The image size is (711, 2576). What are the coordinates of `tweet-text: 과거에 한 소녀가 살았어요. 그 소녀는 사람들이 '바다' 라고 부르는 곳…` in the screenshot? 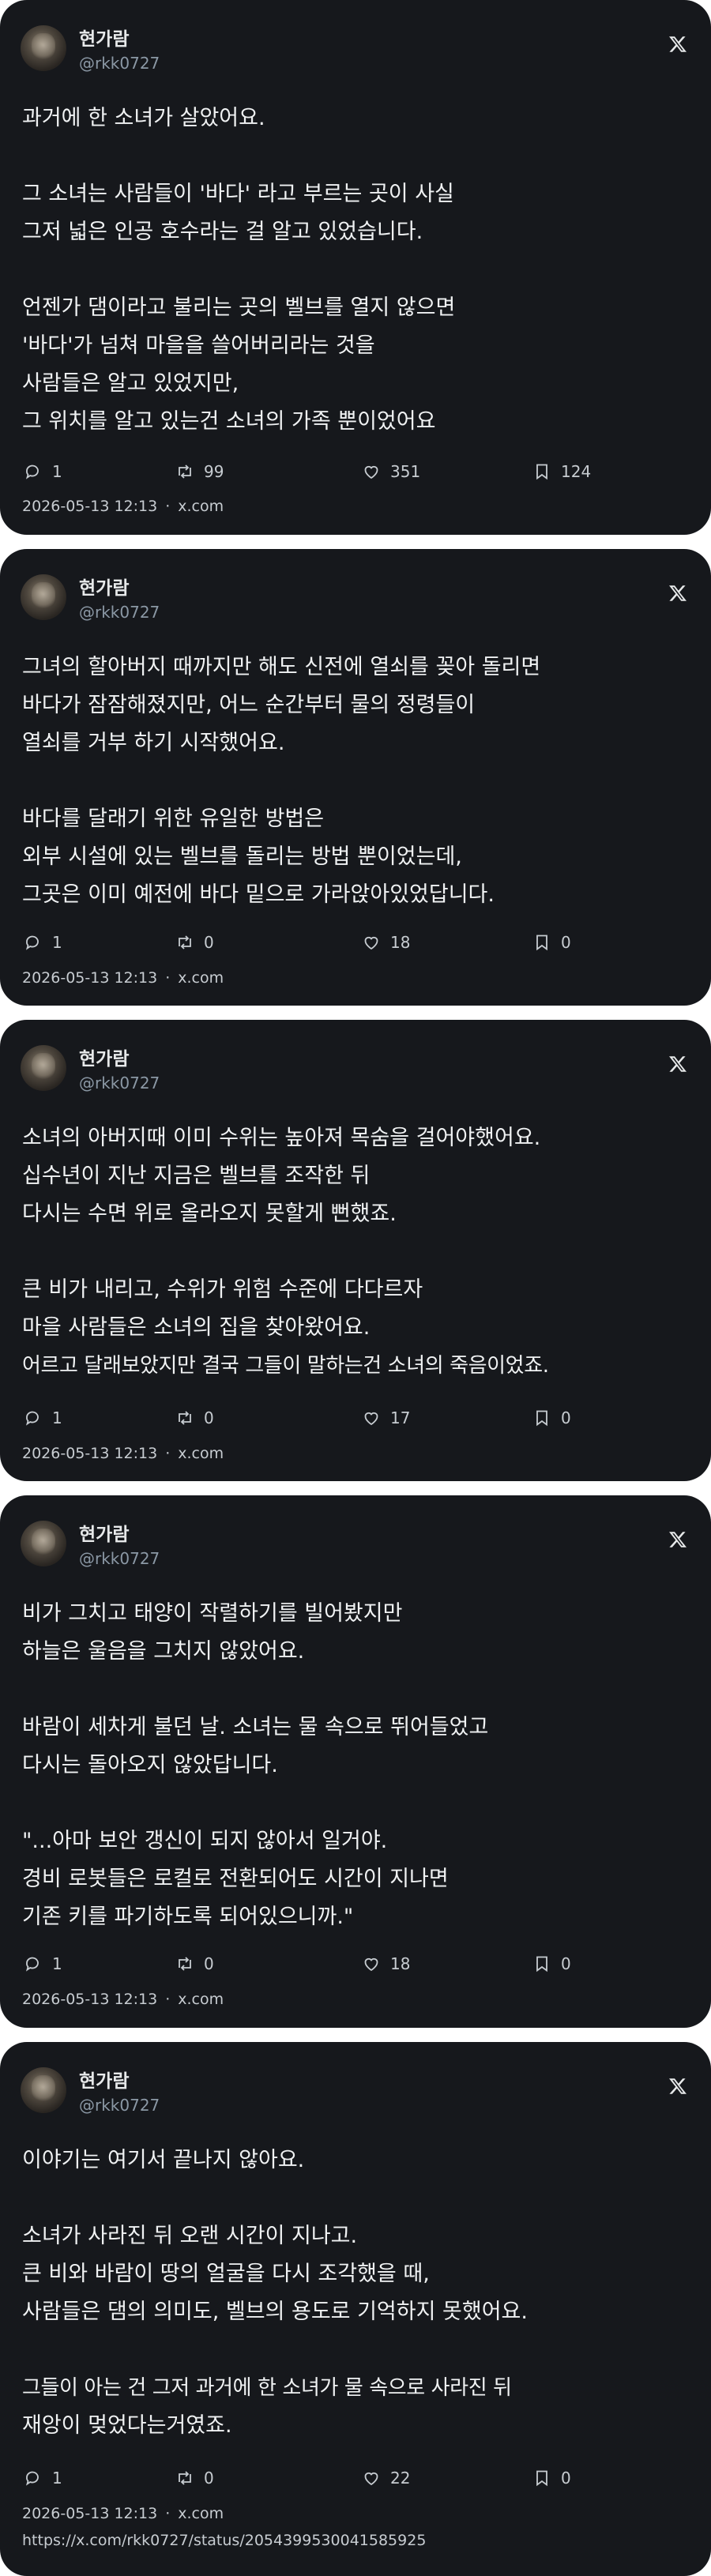 It's located at (356, 271).